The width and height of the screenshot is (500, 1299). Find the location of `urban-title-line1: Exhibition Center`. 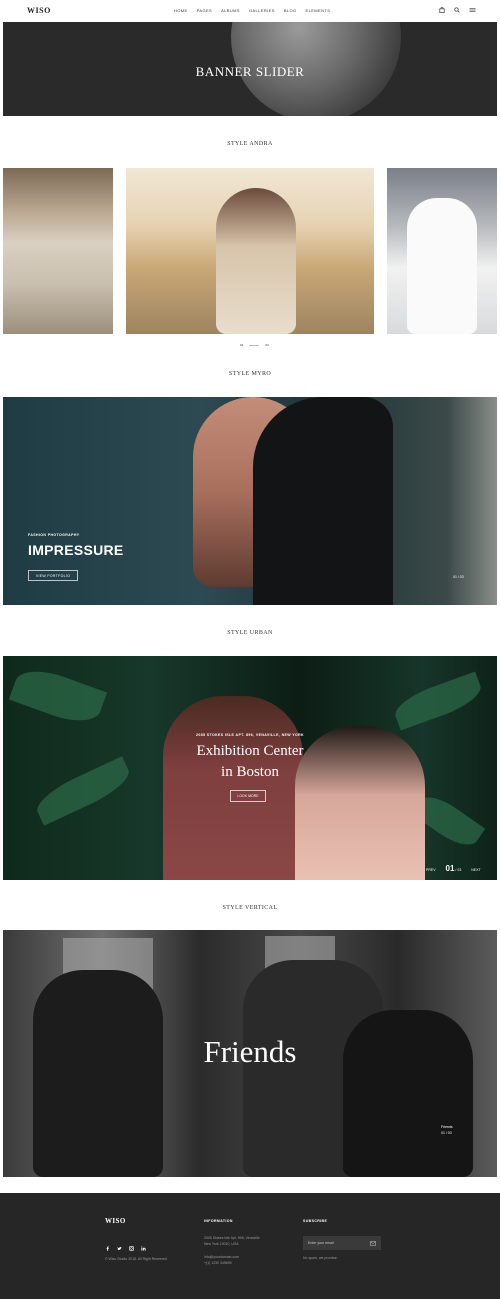

urban-title-line1: Exhibition Center is located at coordinates (250, 751).